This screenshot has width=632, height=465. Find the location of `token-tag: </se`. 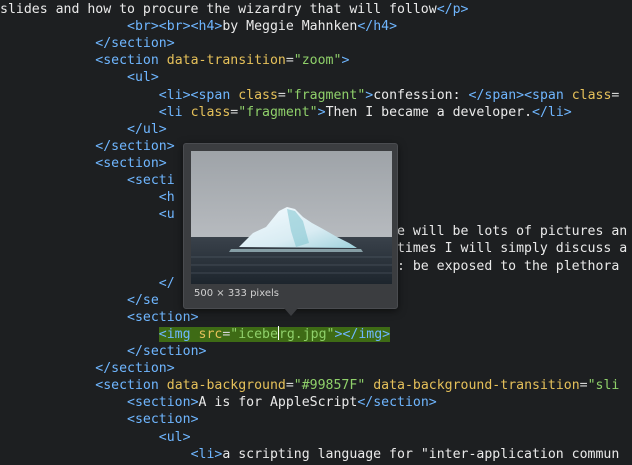

token-tag: </se is located at coordinates (143, 300).